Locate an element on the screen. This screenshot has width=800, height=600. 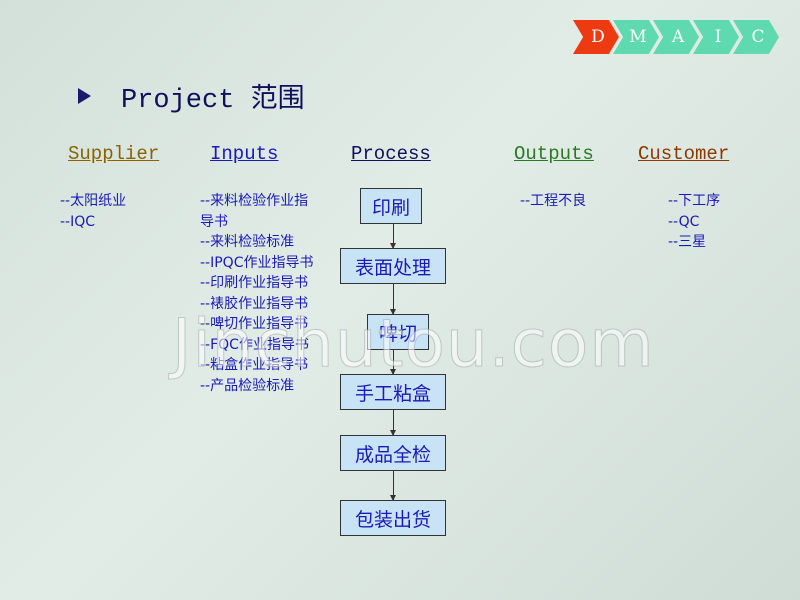
dmaic-step-a: A is located at coordinates (676, 37).